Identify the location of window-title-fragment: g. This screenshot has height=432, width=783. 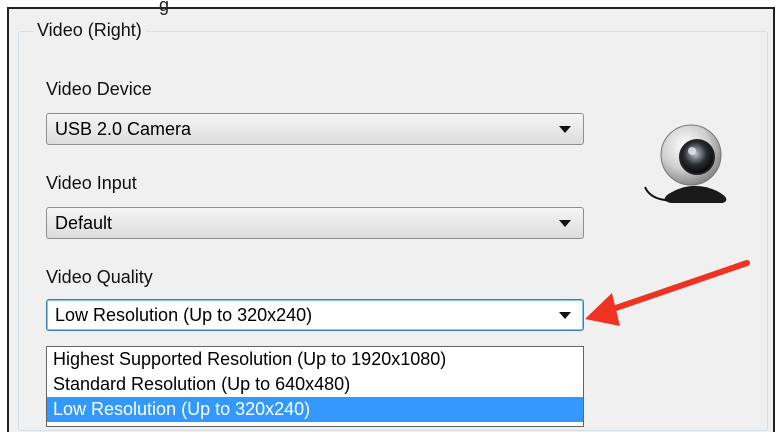
(164, 7).